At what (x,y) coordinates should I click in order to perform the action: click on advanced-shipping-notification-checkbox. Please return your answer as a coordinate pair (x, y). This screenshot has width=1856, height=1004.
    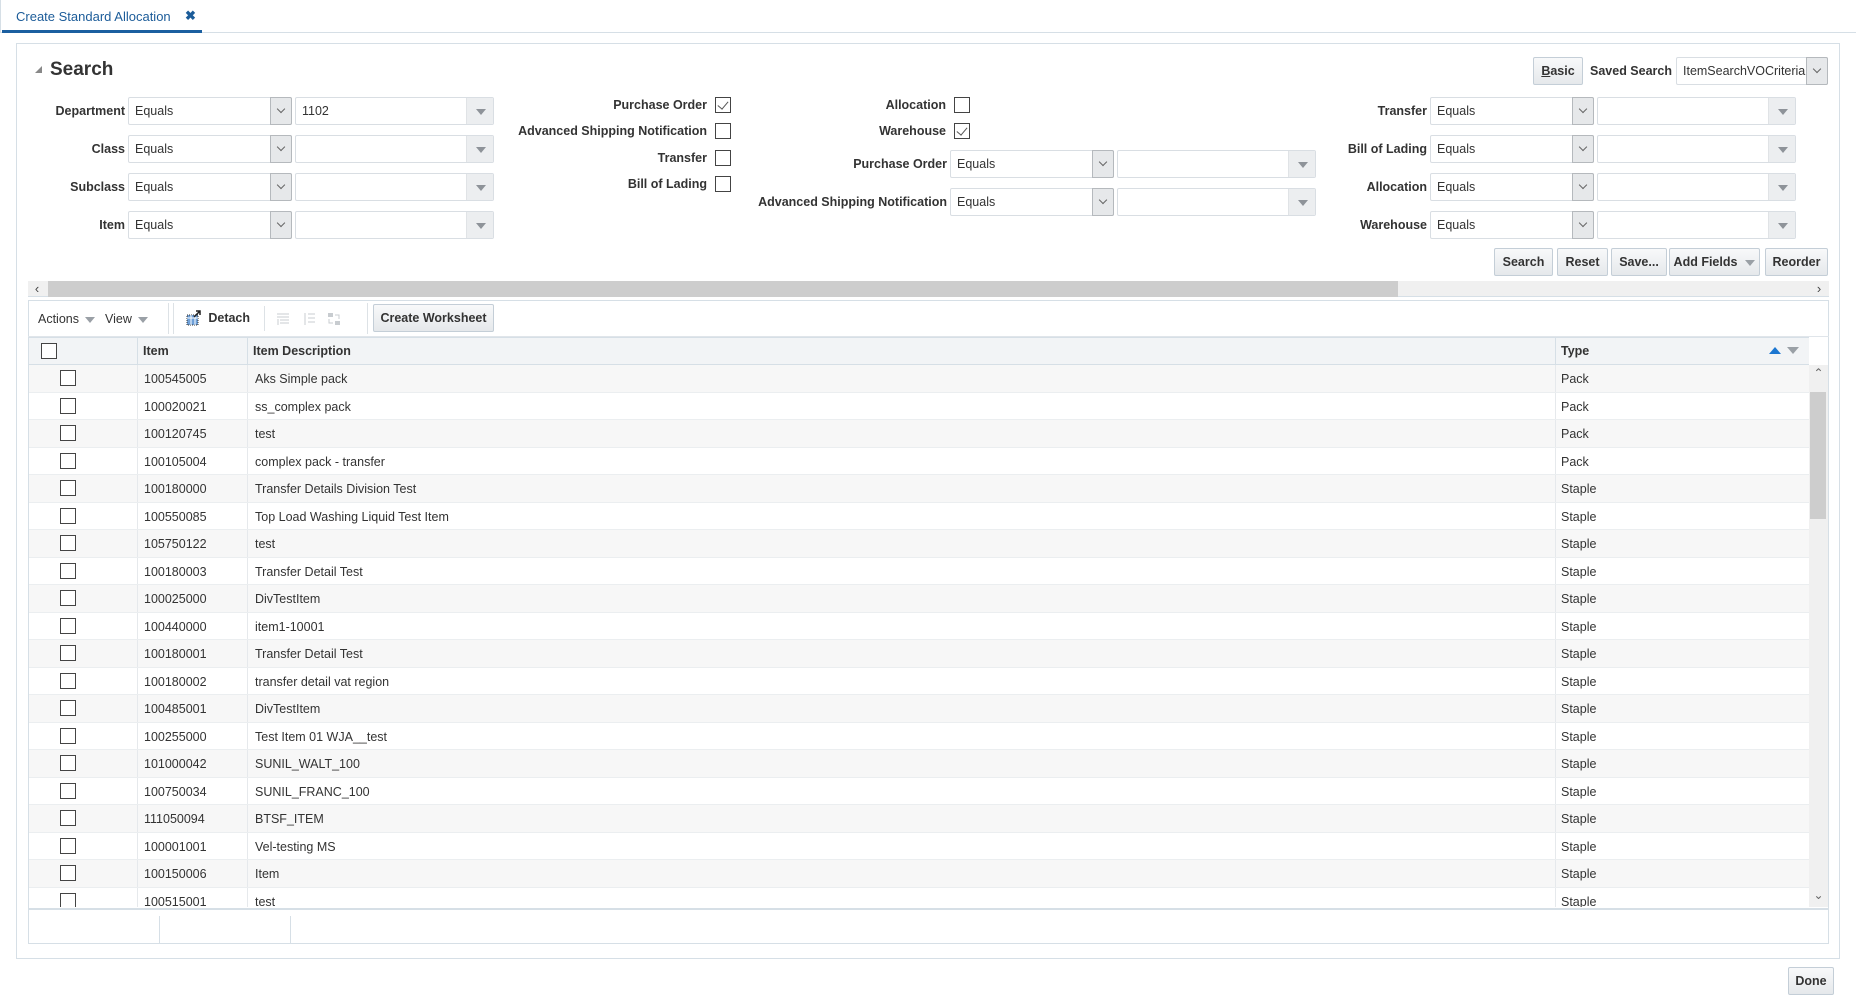
    Looking at the image, I should click on (723, 131).